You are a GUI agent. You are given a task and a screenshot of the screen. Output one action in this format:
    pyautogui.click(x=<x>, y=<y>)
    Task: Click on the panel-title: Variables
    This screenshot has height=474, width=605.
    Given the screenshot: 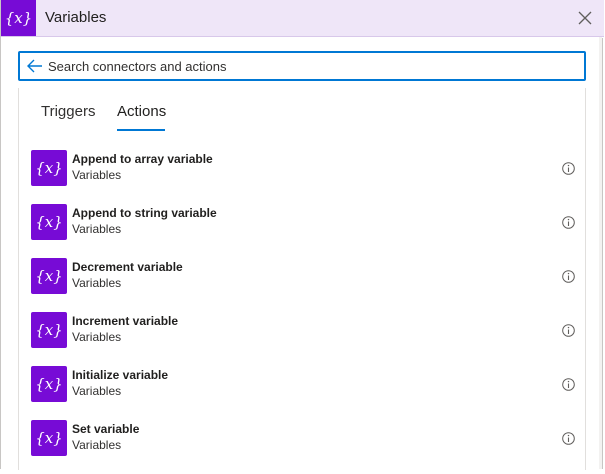 What is the action you would take?
    pyautogui.click(x=76, y=17)
    